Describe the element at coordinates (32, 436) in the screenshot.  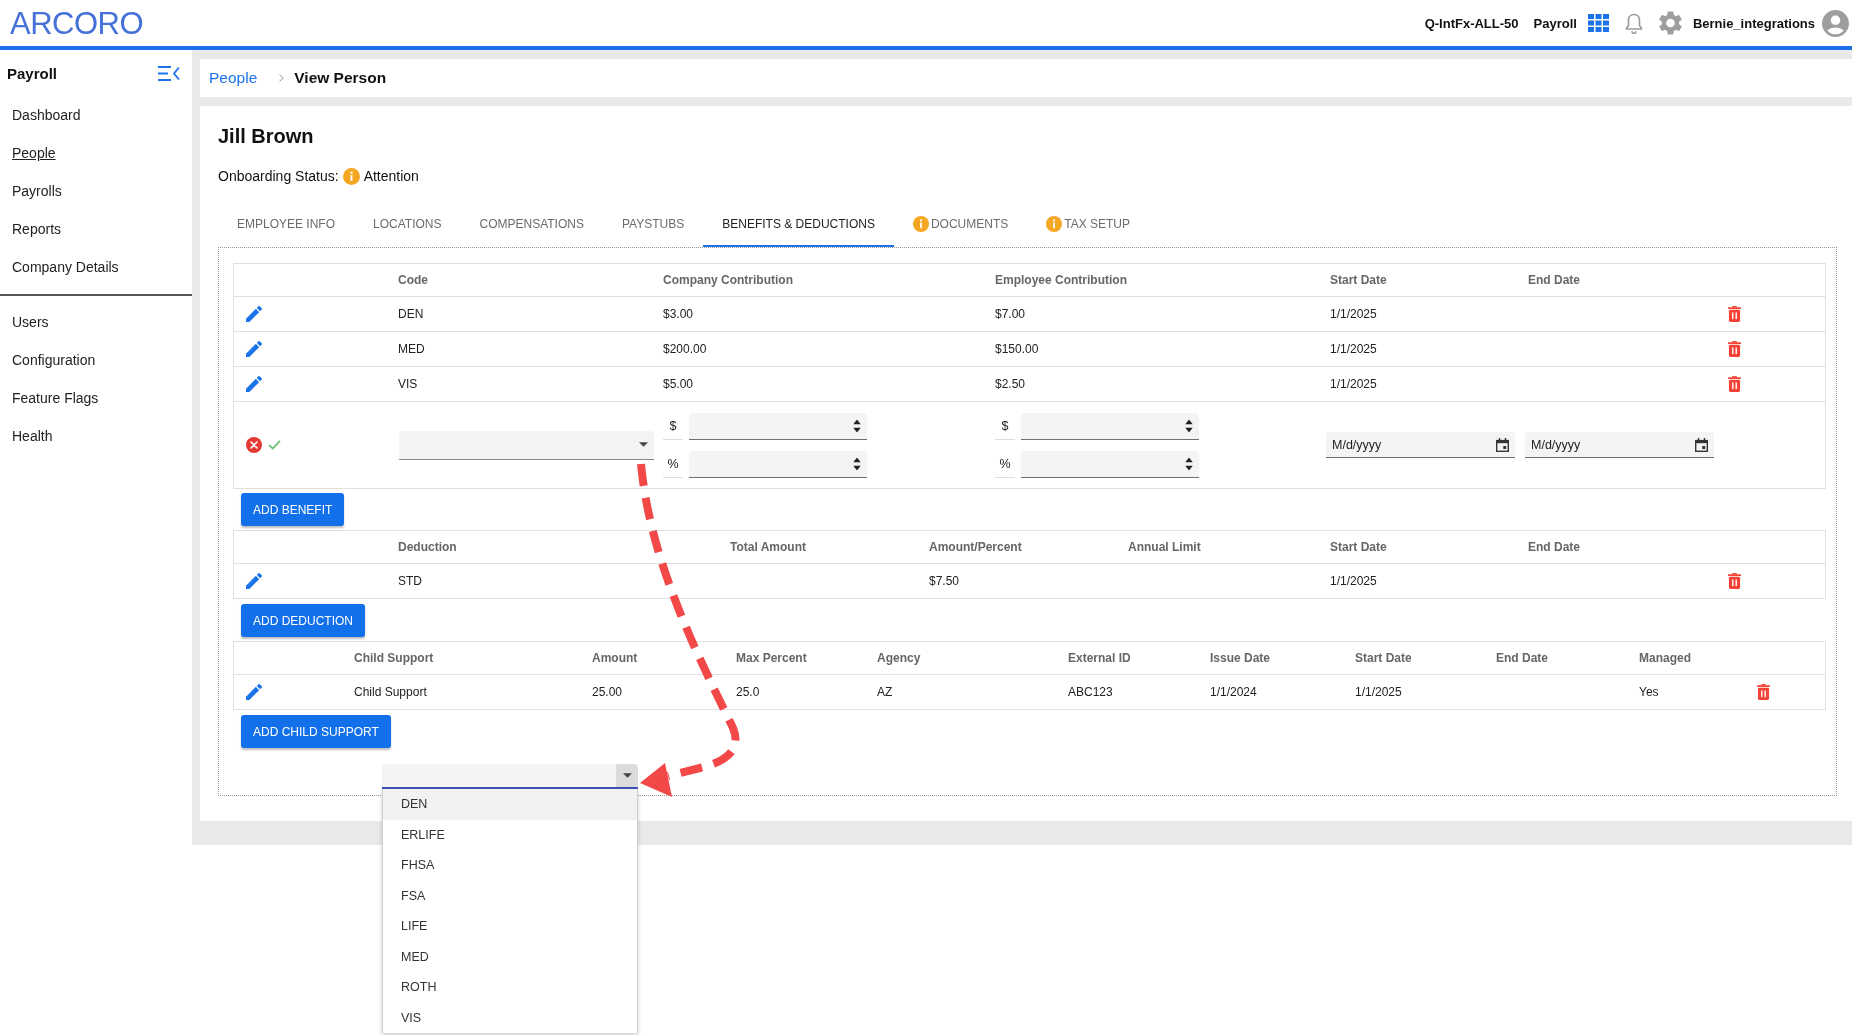
I see `nav-link: Health` at that location.